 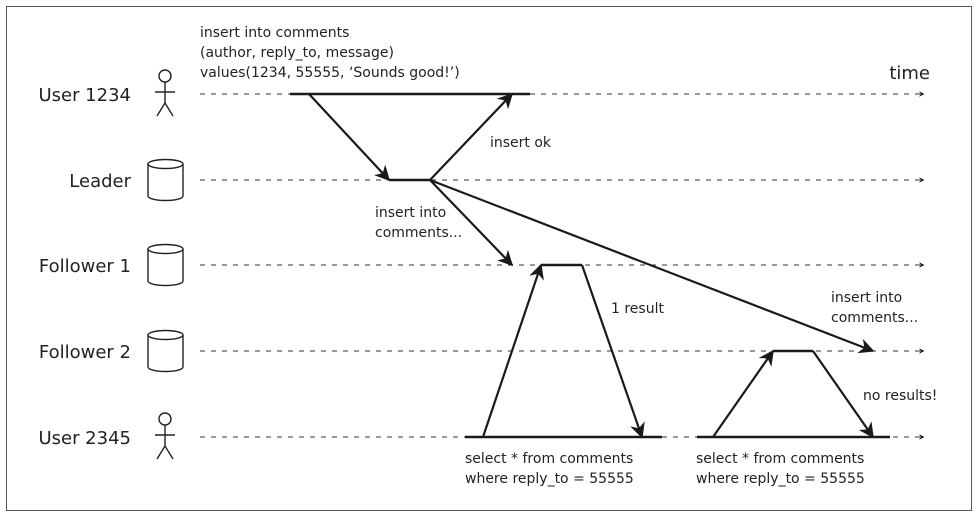 What do you see at coordinates (909, 73) in the screenshot?
I see `time-axis-label: time` at bounding box center [909, 73].